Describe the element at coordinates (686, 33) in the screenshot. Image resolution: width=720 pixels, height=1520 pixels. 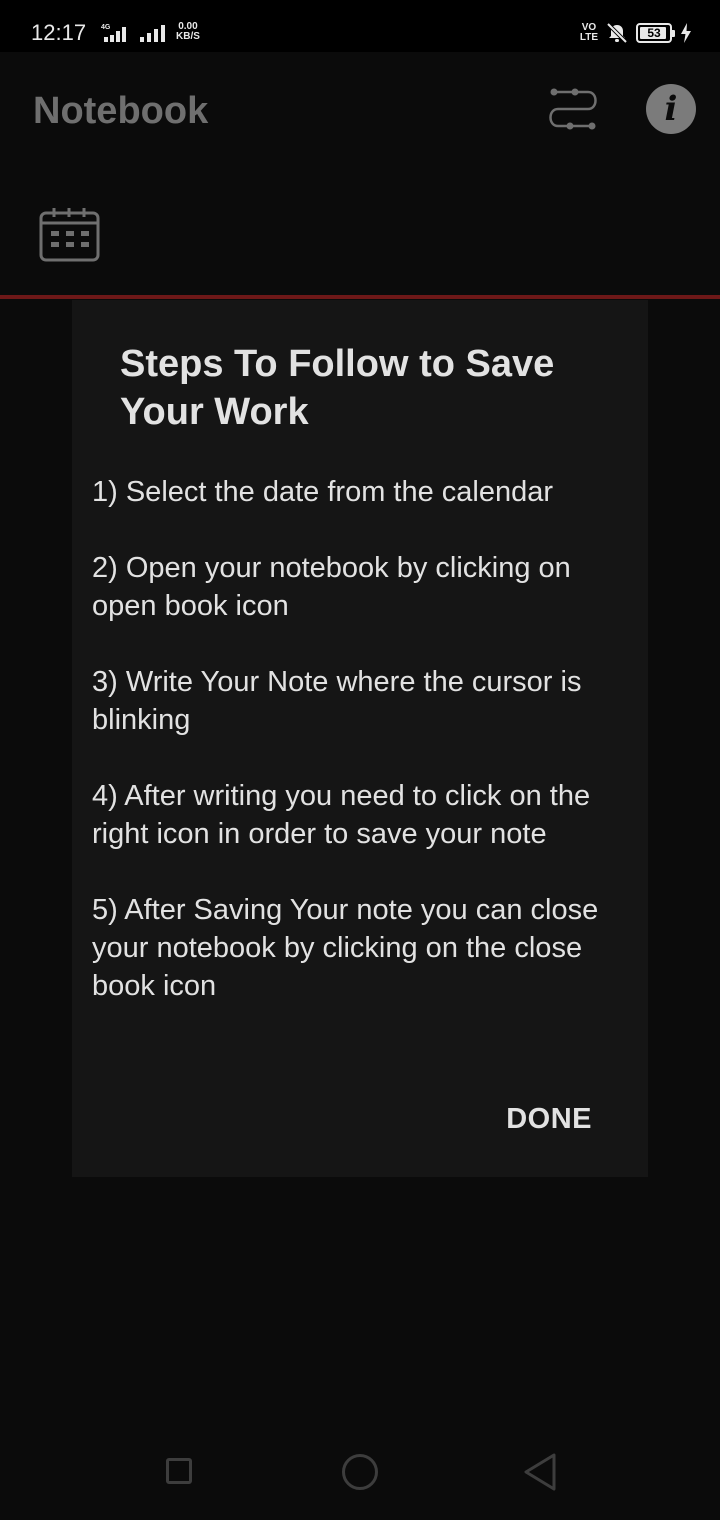
I see `charging-icon` at that location.